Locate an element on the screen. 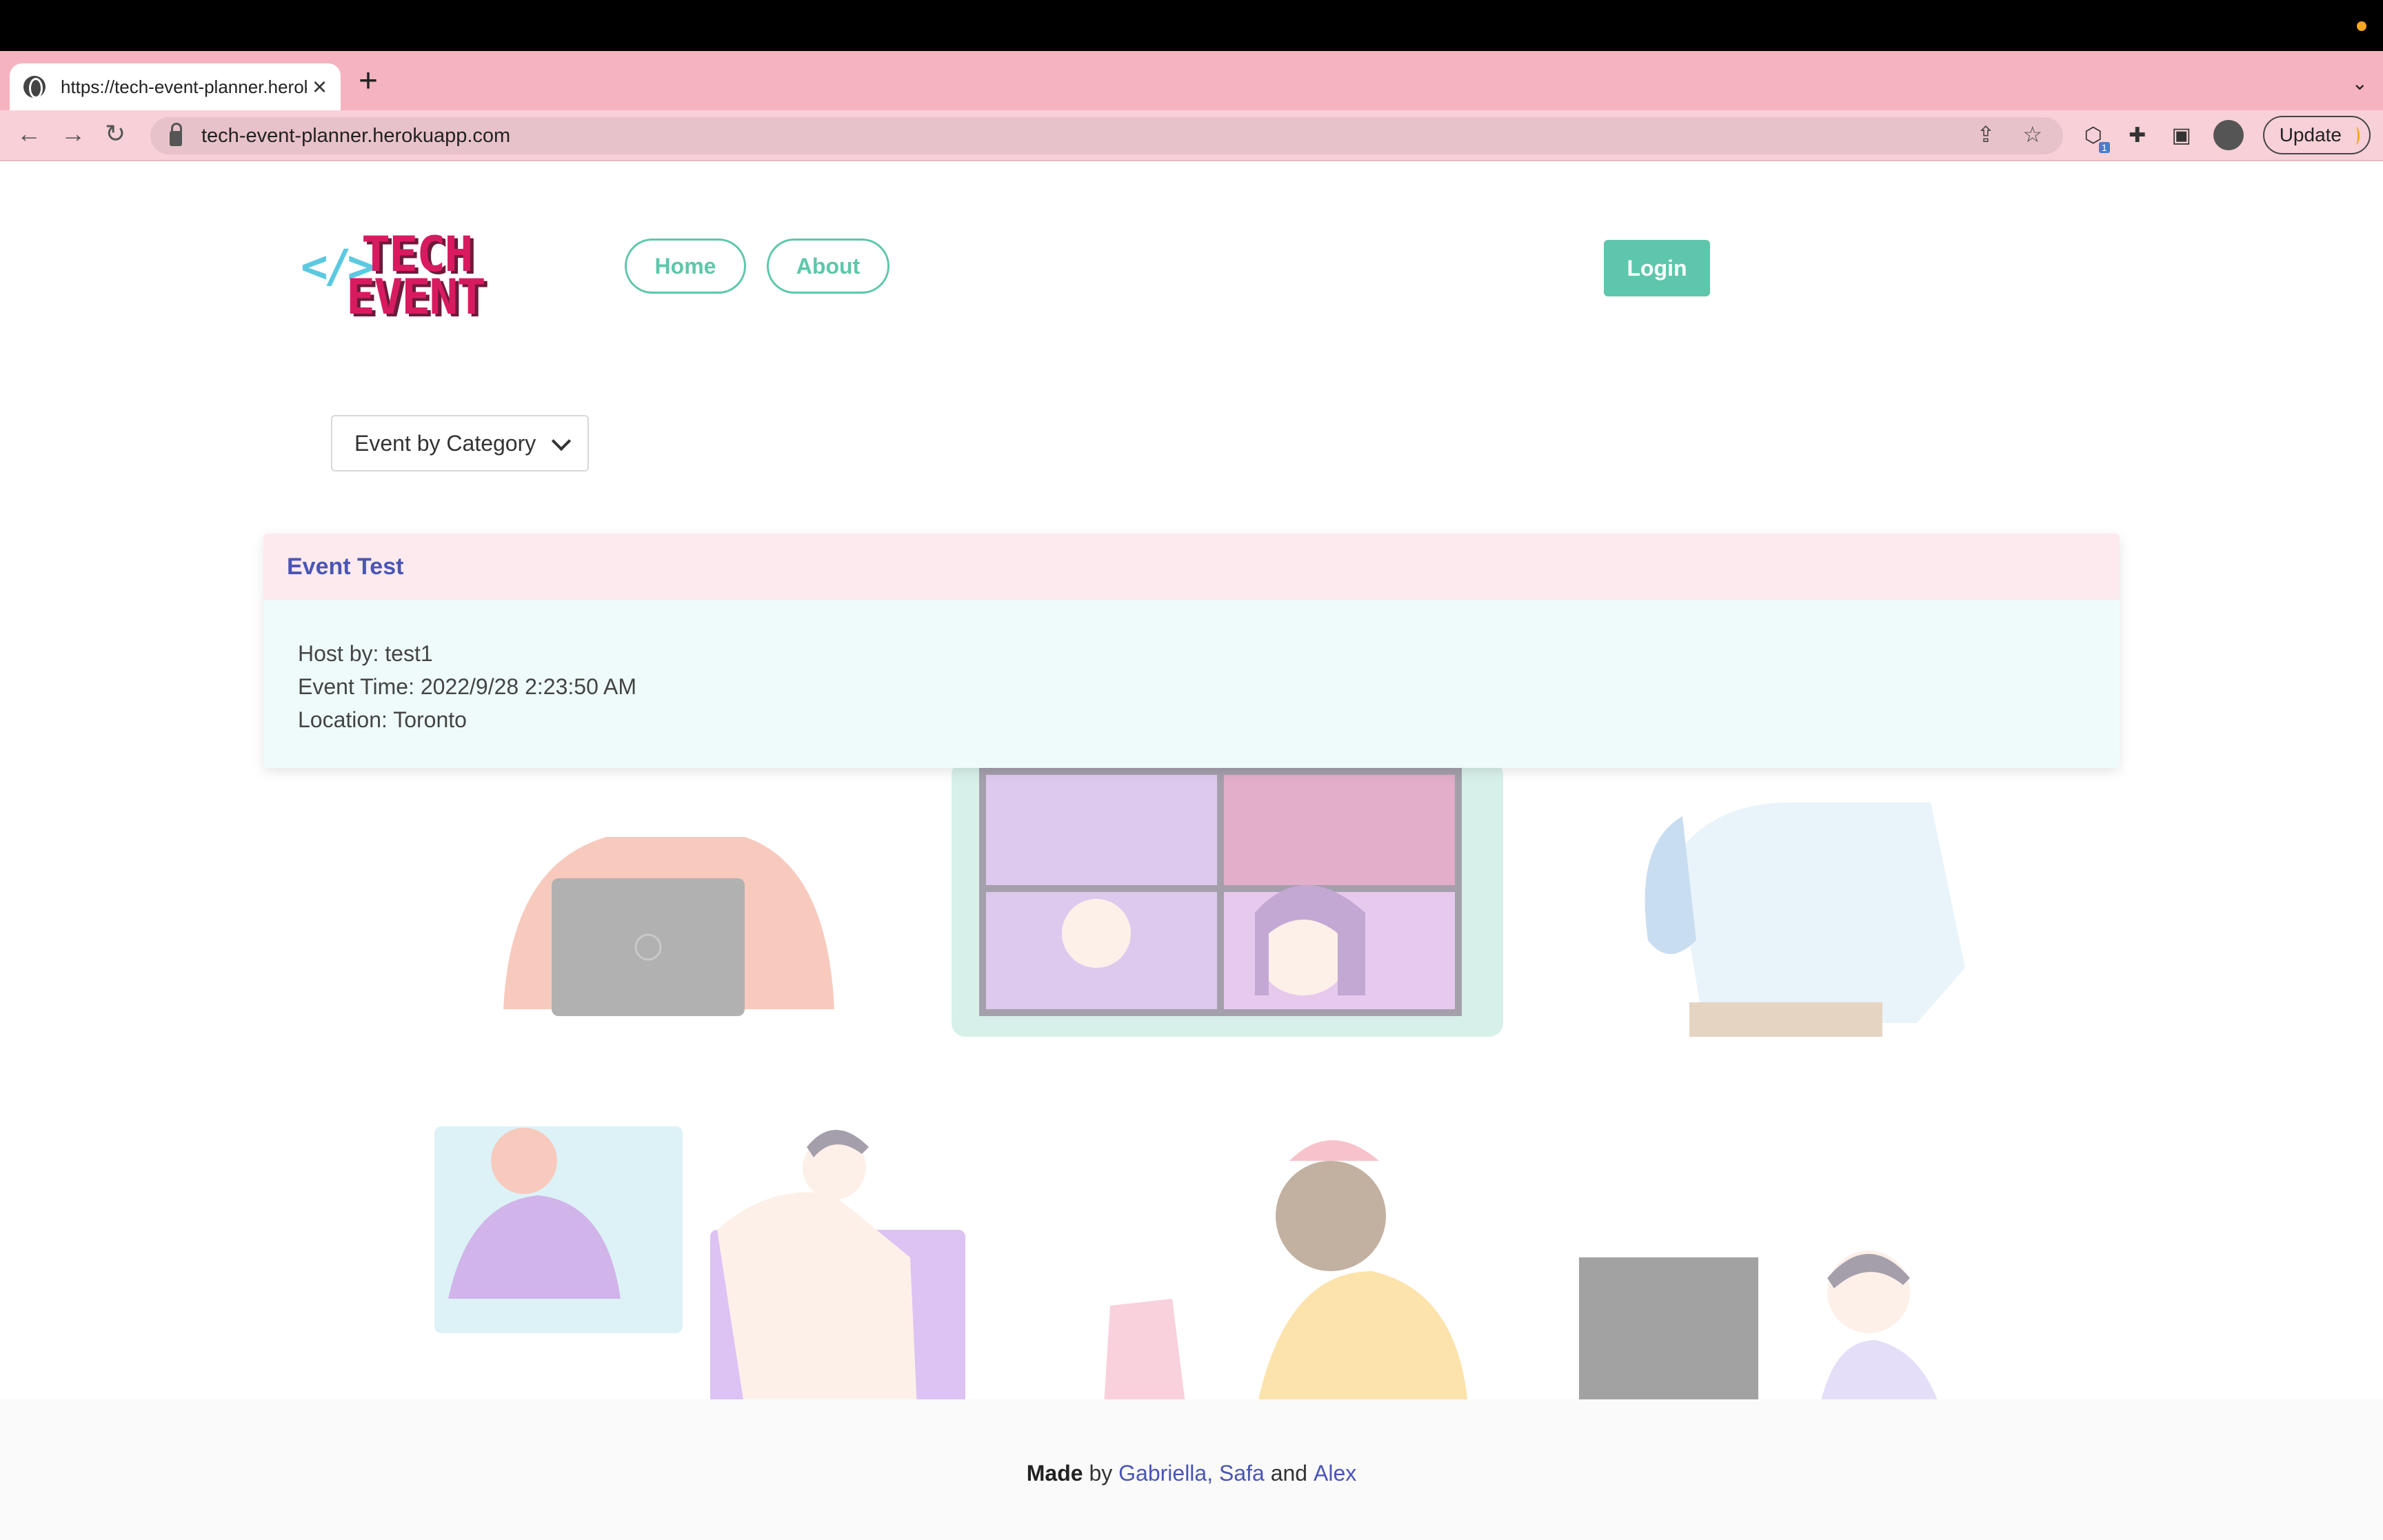 The width and height of the screenshot is (2383, 1540). side-panel-icon: ▣ is located at coordinates (2181, 136).